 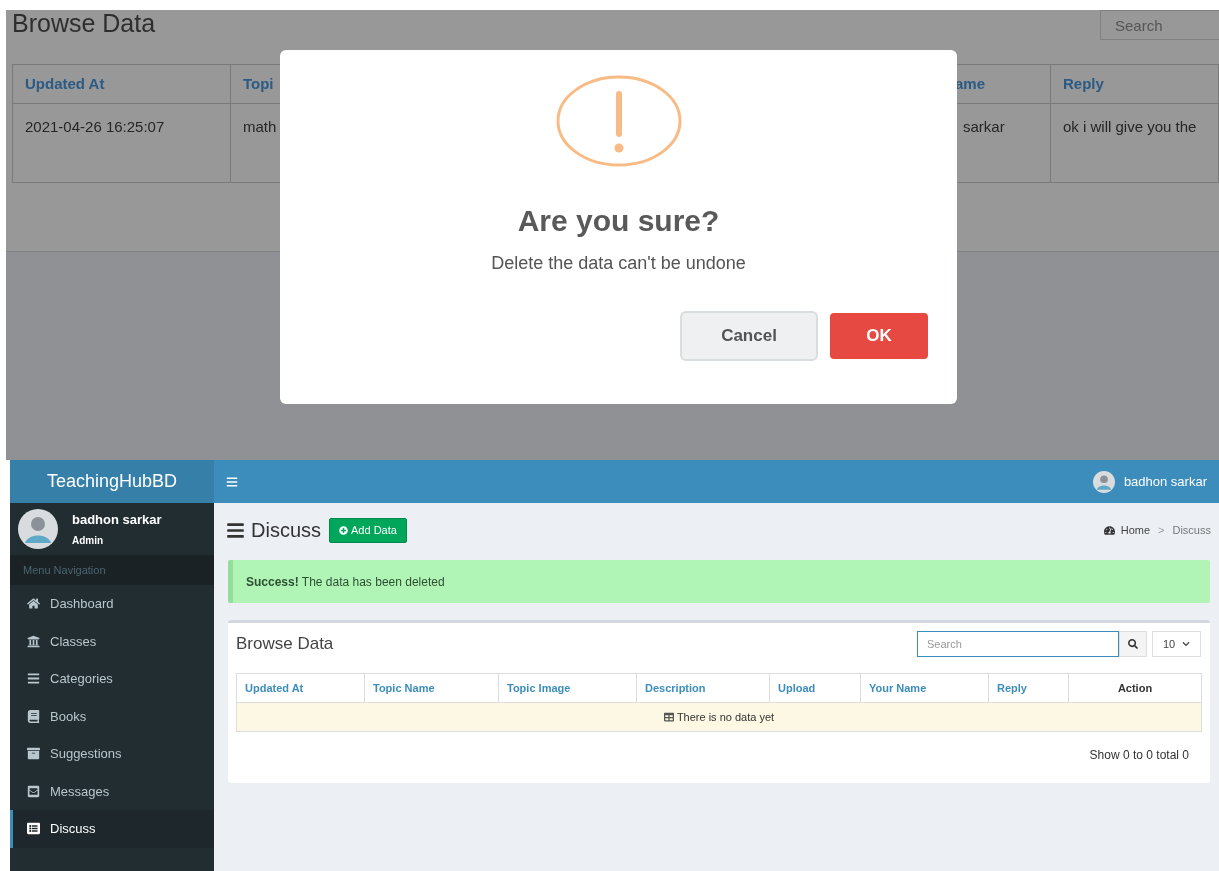 What do you see at coordinates (112, 481) in the screenshot?
I see `brand-logo: TeachingHubBD` at bounding box center [112, 481].